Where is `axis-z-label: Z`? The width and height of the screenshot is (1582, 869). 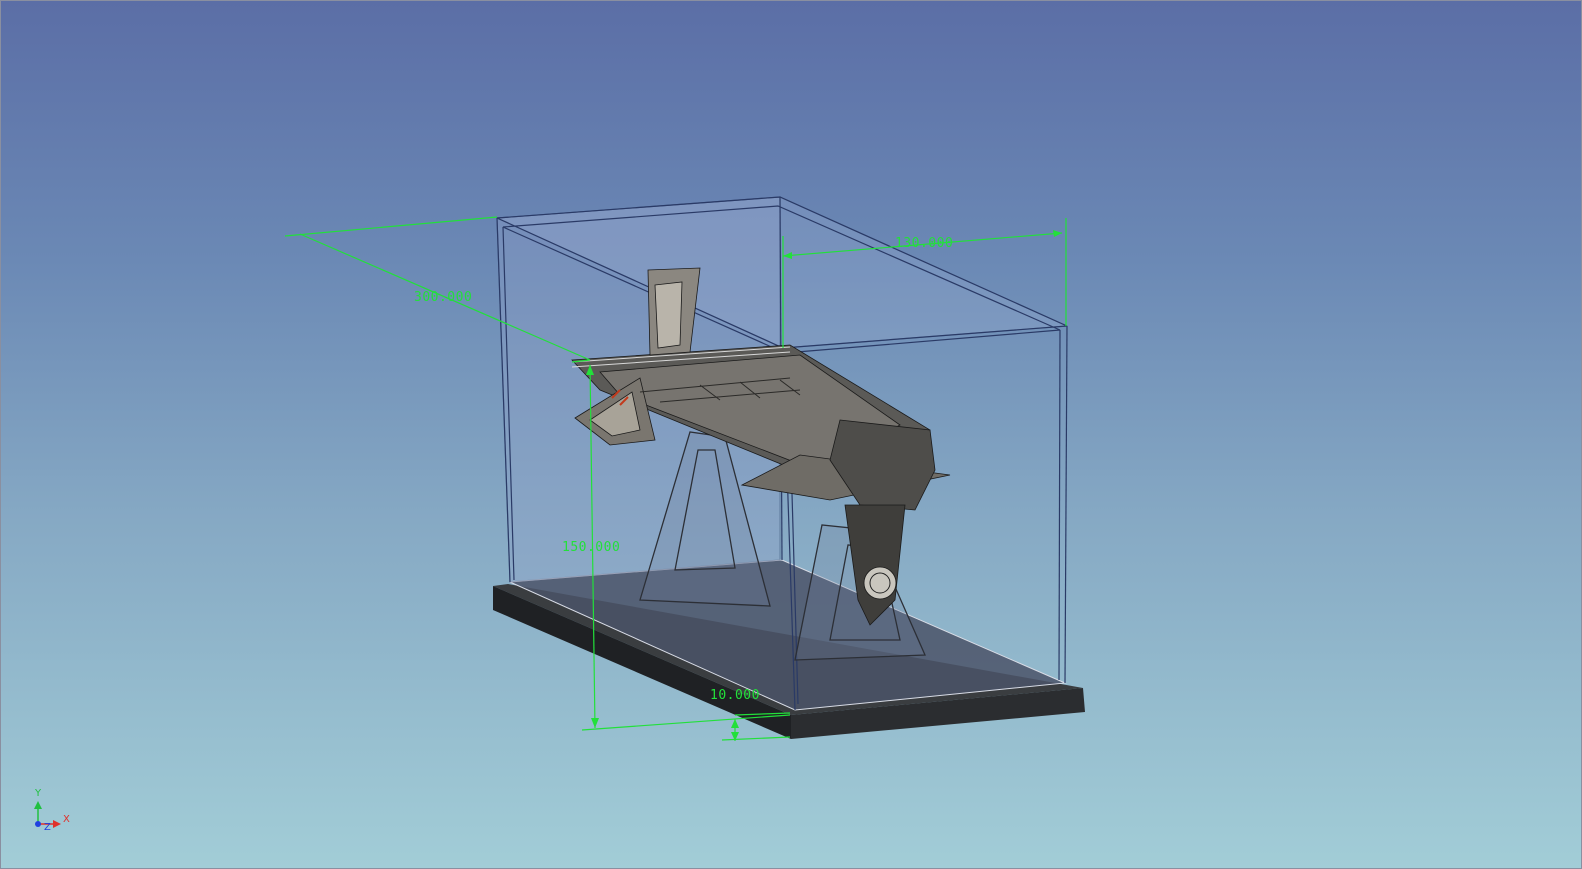
axis-z-label: Z is located at coordinates (47, 827).